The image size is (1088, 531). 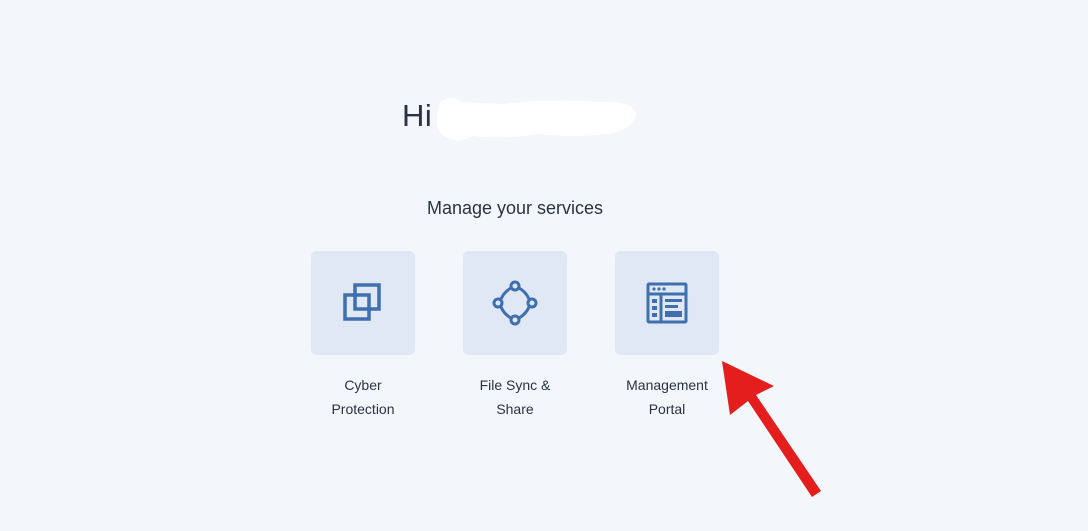 I want to click on greeting-heading: Hi, so click(x=417, y=116).